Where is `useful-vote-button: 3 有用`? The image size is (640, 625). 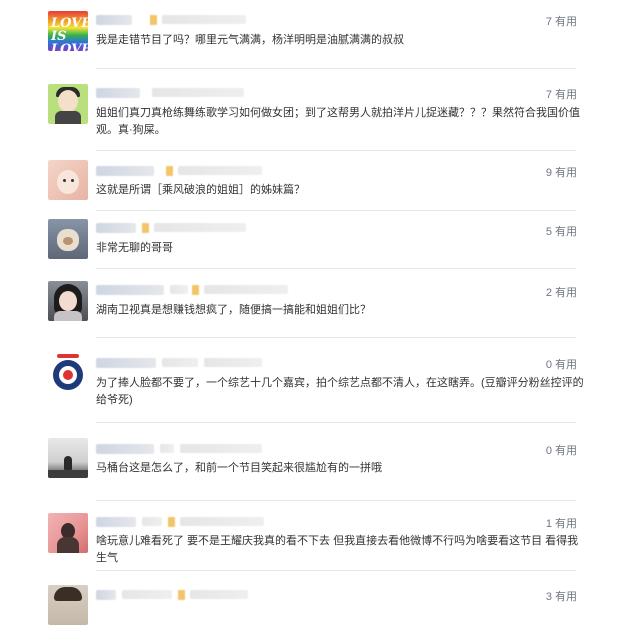 useful-vote-button: 3 有用 is located at coordinates (561, 596).